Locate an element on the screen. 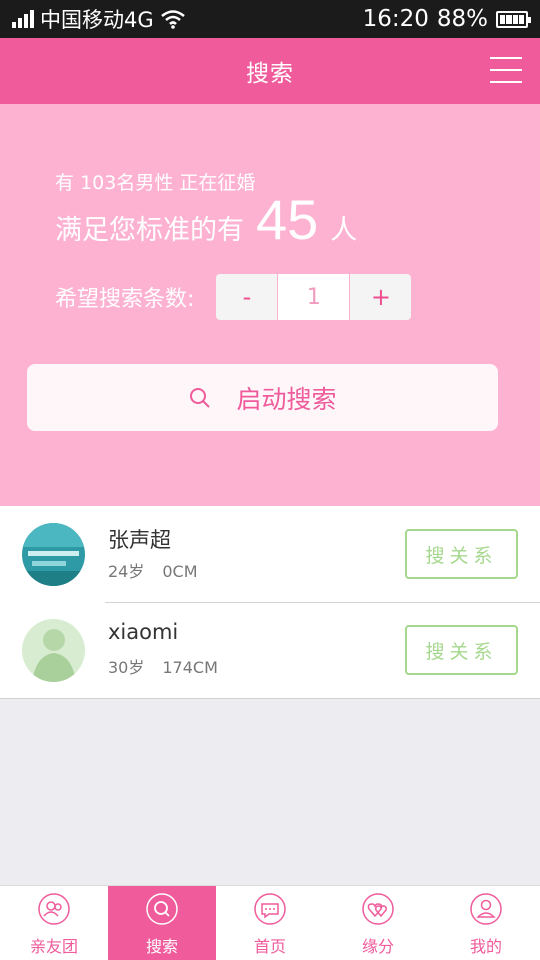  tab-home: 首页 is located at coordinates (270, 923).